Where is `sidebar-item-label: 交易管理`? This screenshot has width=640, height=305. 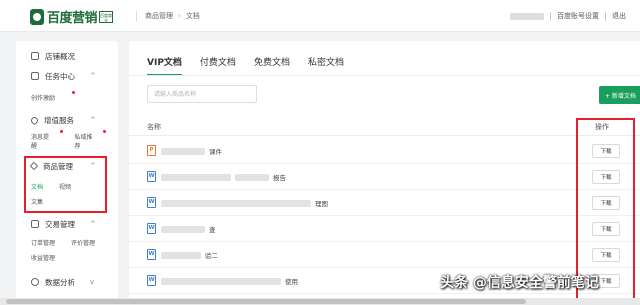
sidebar-item-label: 交易管理 is located at coordinates (60, 224).